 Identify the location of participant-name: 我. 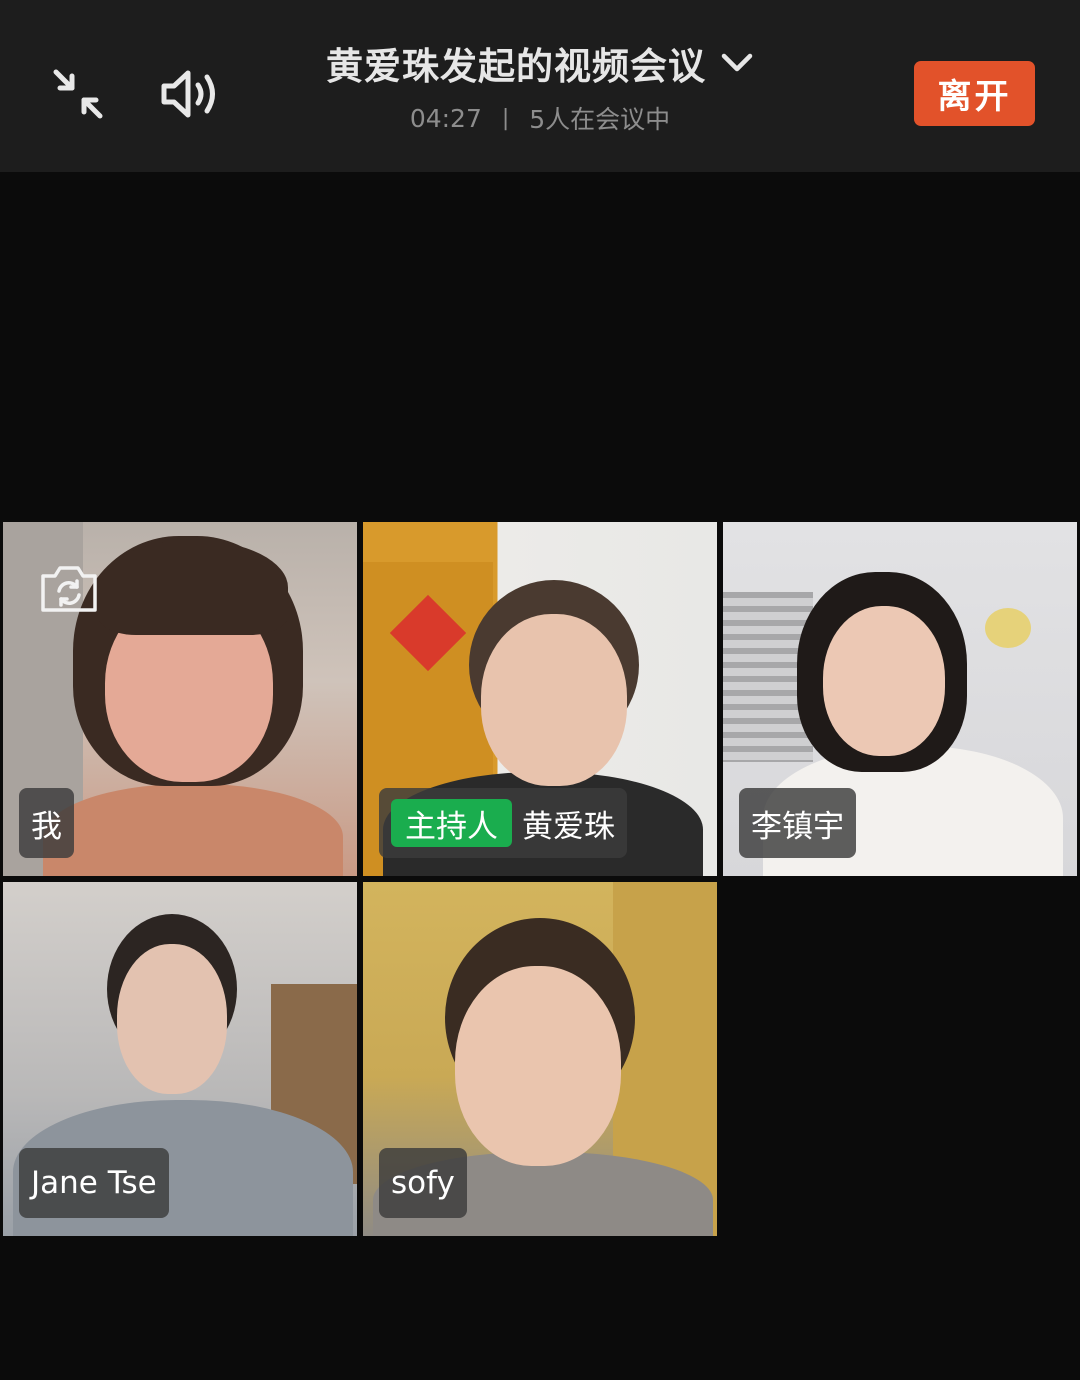
(46, 826).